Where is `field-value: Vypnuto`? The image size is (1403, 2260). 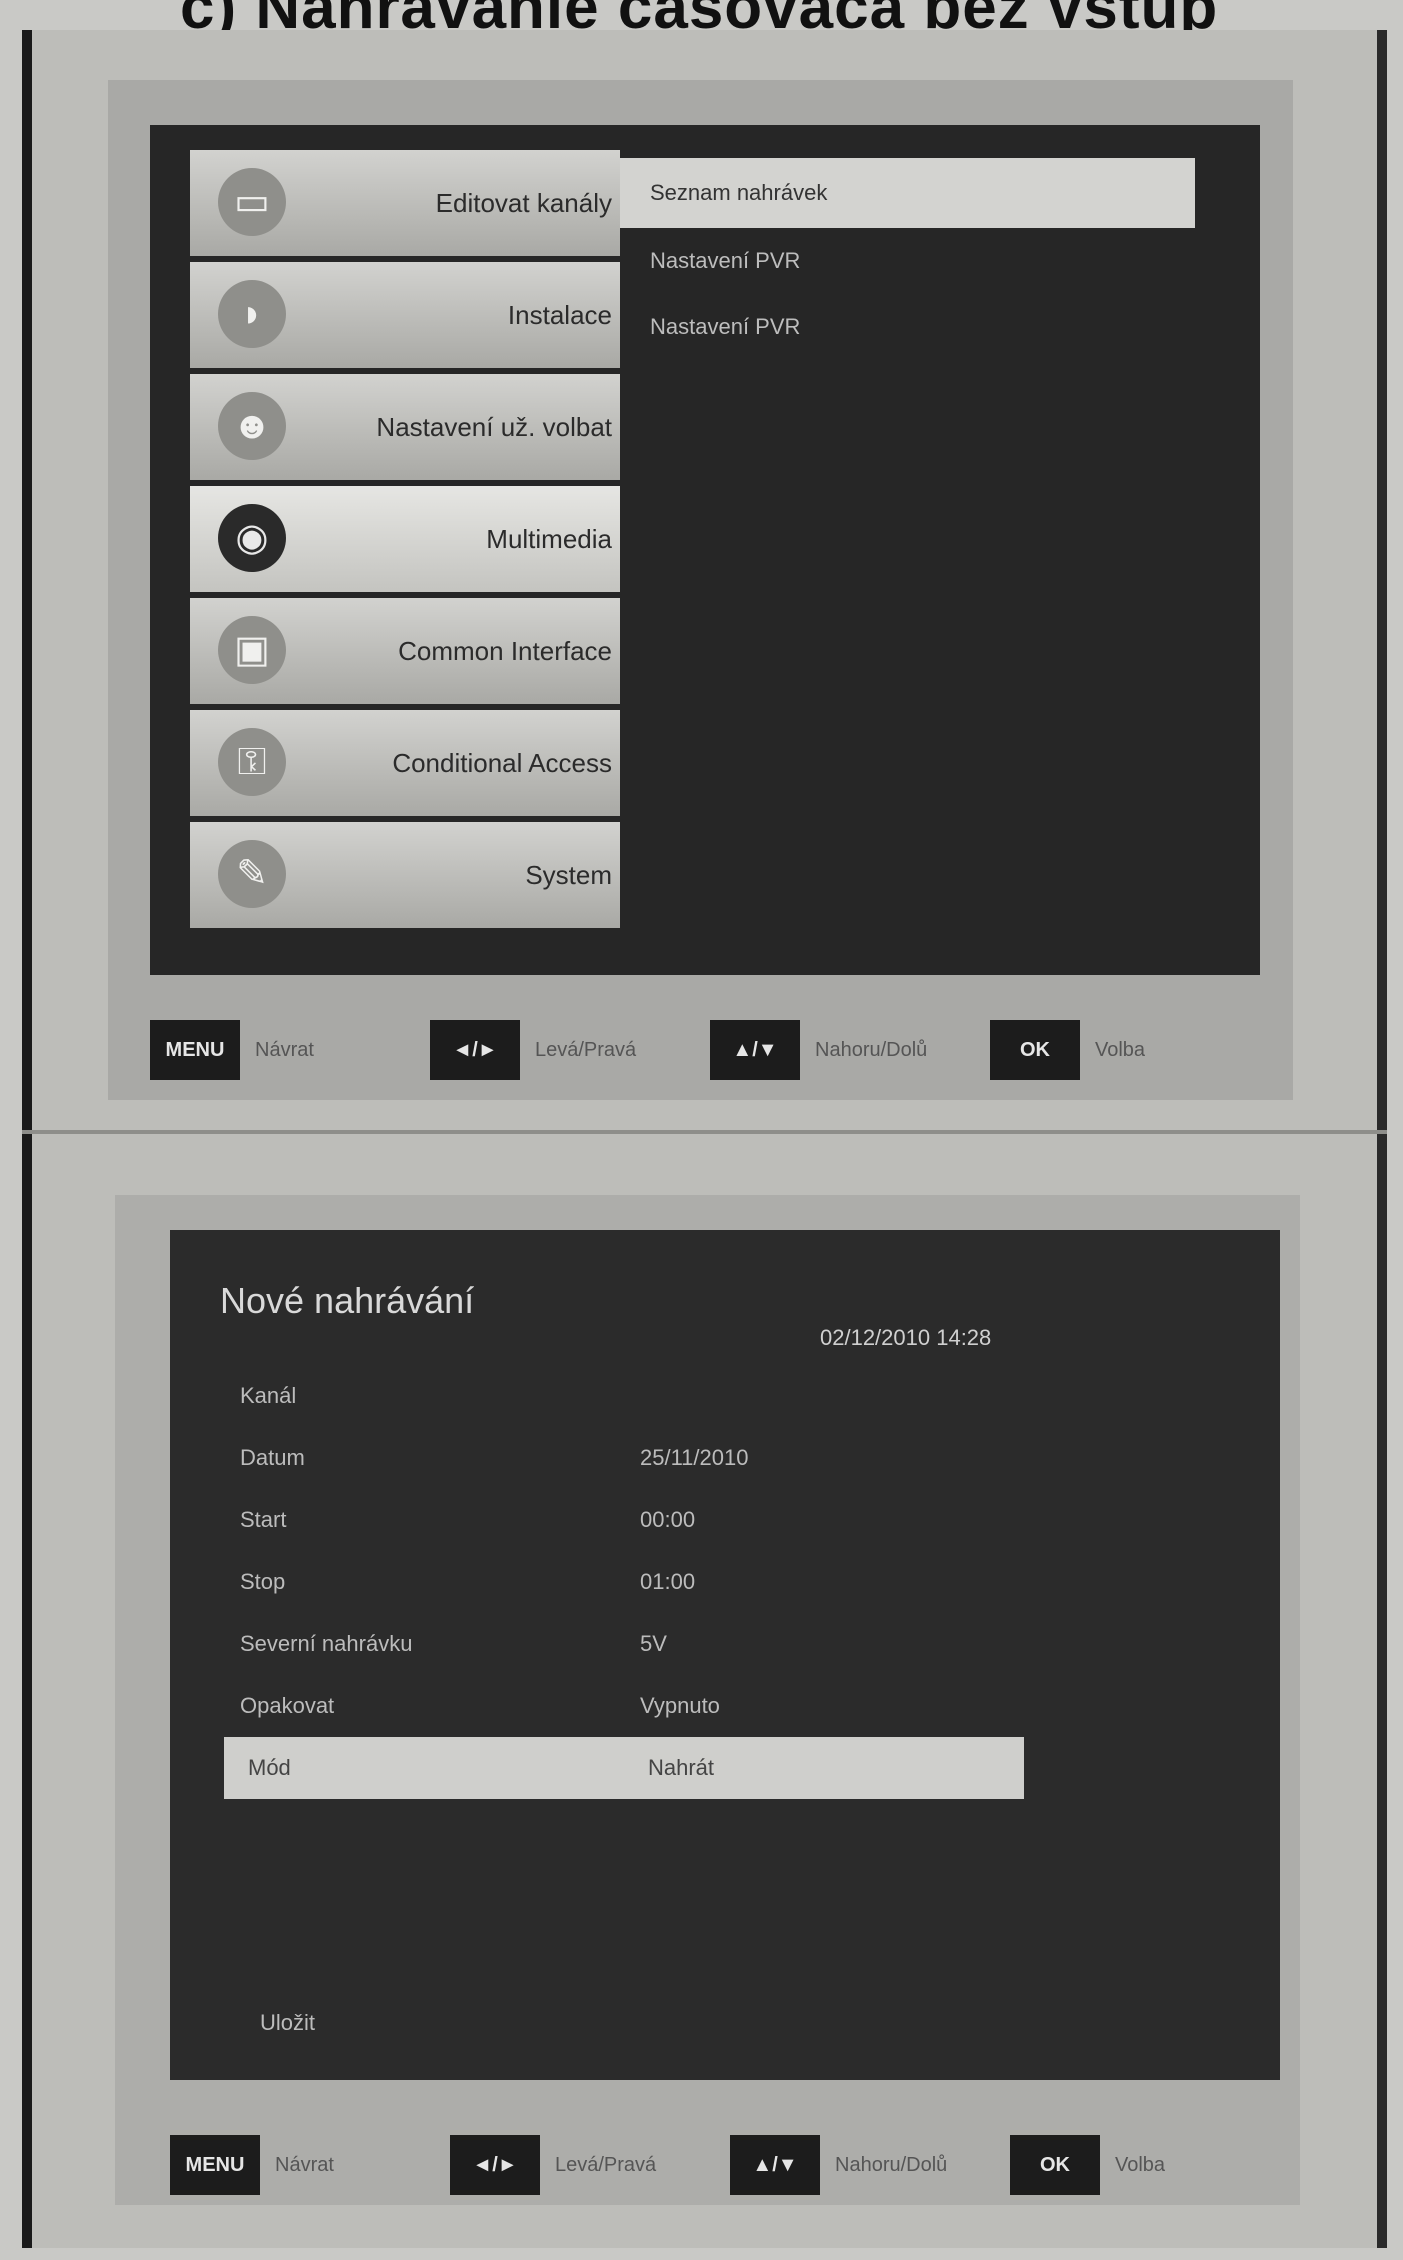
field-value: Vypnuto is located at coordinates (680, 1705).